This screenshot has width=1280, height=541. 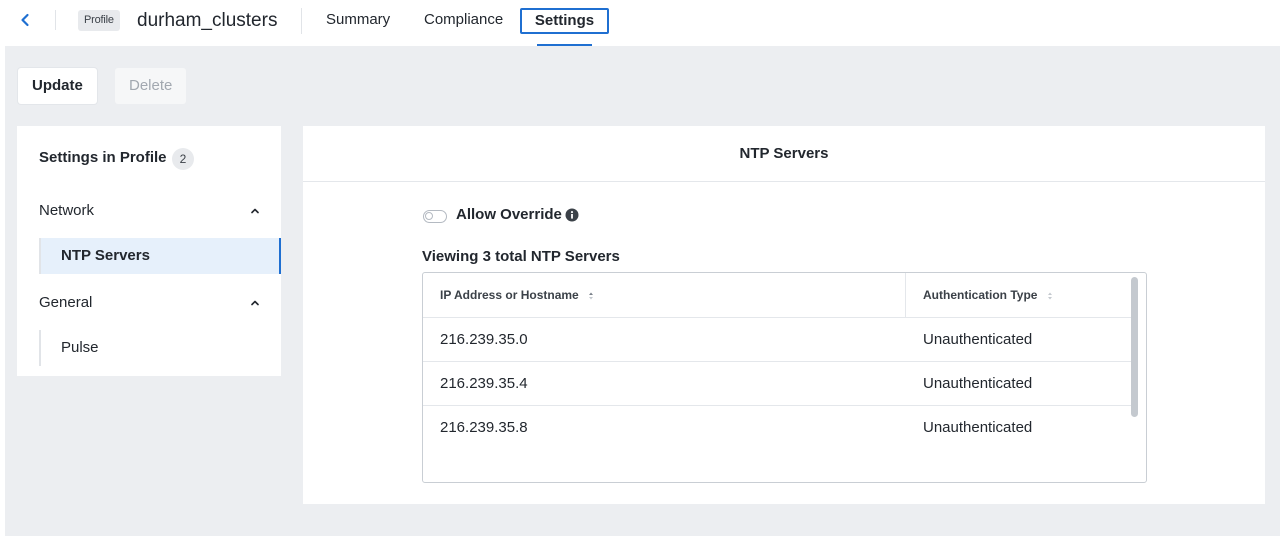 I want to click on sidebar-title: Settings in Profile, so click(x=103, y=157).